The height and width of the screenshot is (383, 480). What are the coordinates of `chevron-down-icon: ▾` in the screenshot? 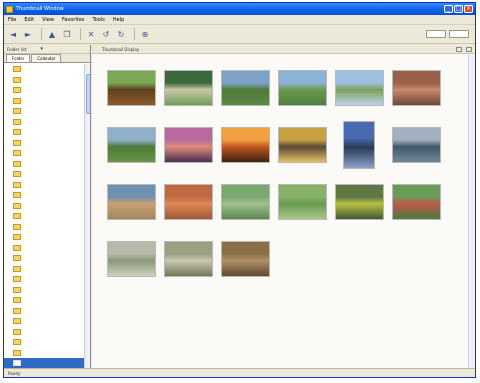 It's located at (42, 49).